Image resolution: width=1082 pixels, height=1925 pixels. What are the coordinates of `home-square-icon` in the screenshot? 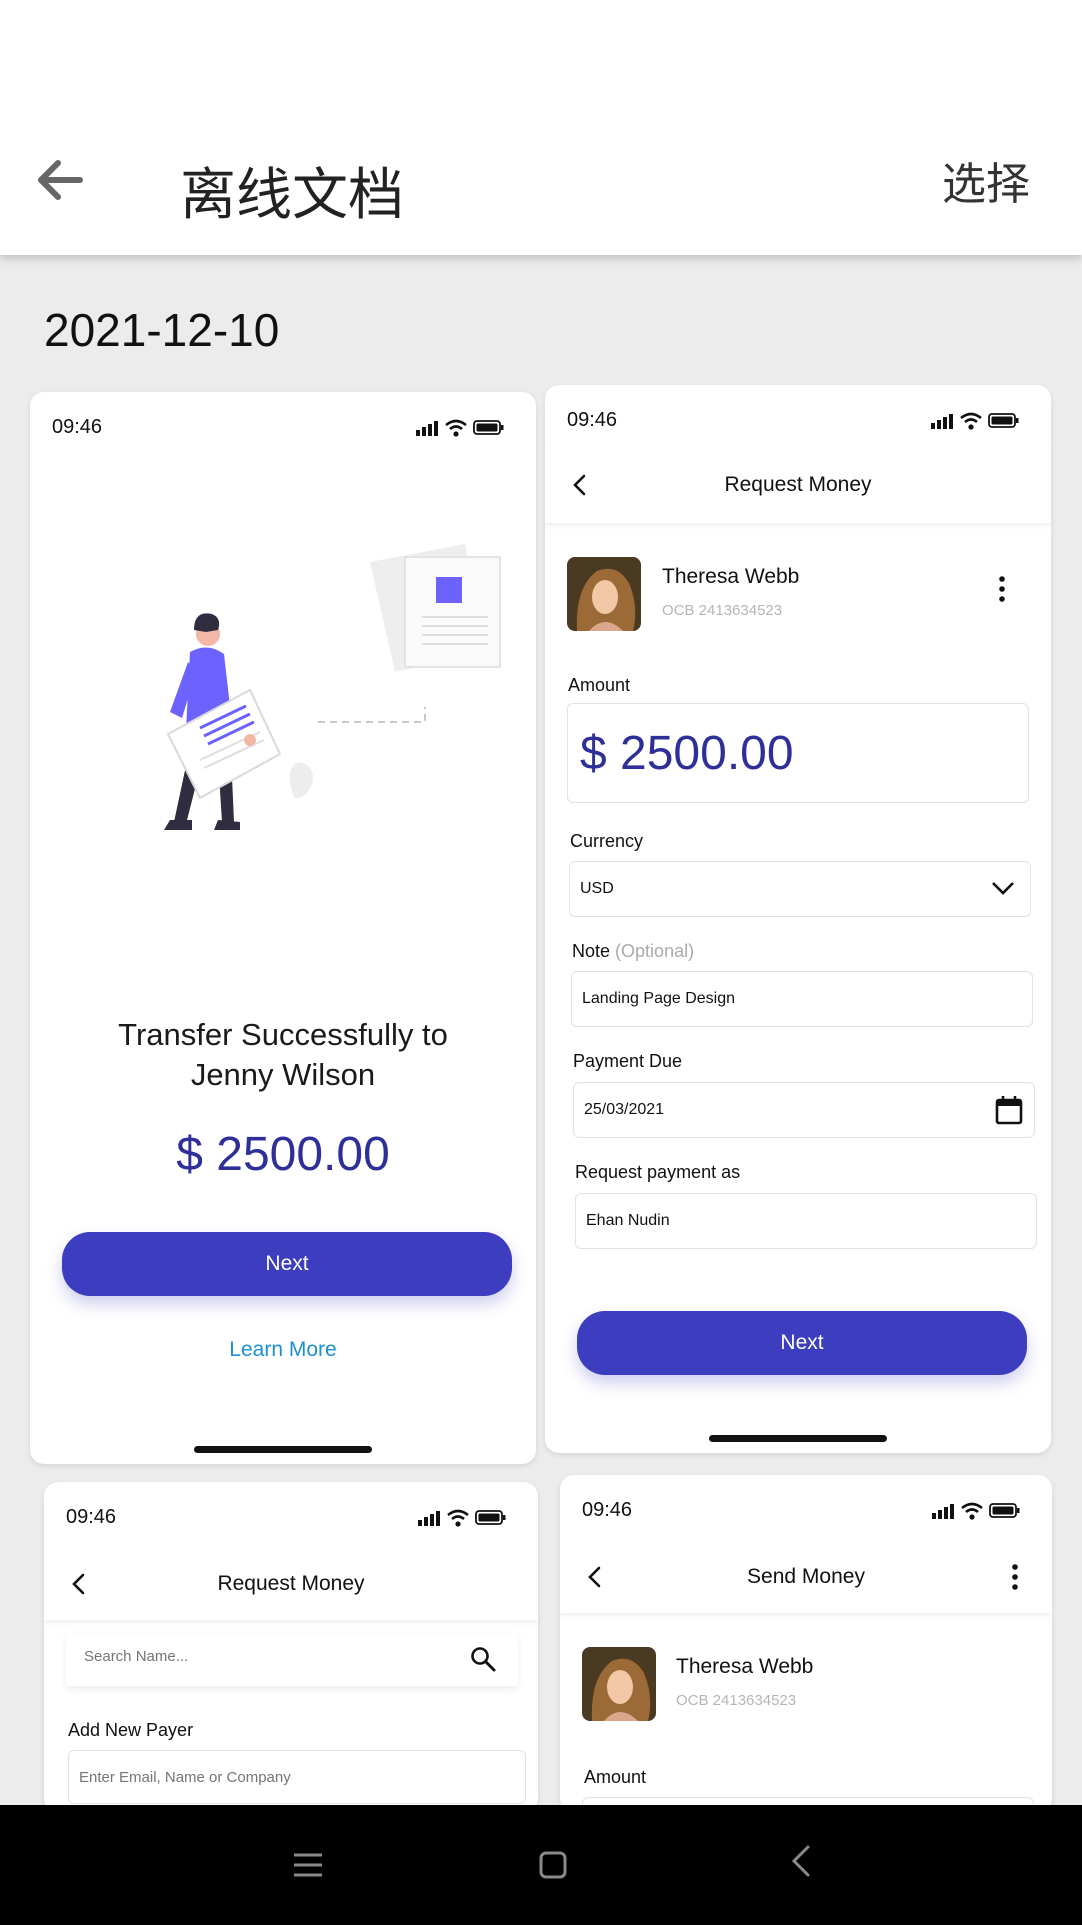 It's located at (553, 1865).